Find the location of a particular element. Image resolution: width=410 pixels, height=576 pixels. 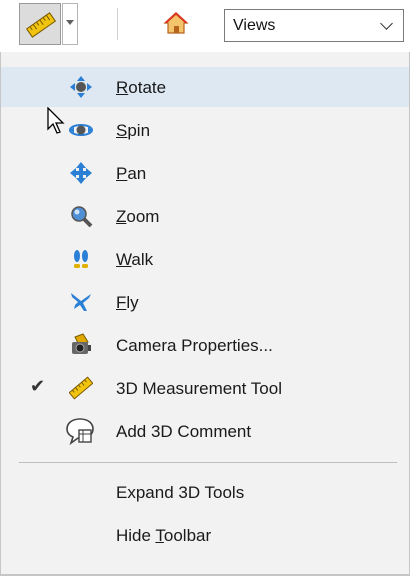

menu-item-label: oolbar is located at coordinates (187, 535).